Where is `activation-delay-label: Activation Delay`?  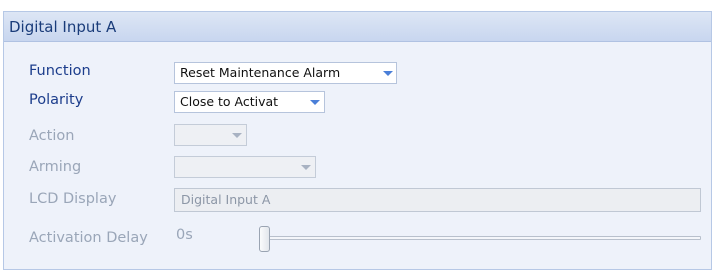
activation-delay-label: Activation Delay is located at coordinates (88, 238).